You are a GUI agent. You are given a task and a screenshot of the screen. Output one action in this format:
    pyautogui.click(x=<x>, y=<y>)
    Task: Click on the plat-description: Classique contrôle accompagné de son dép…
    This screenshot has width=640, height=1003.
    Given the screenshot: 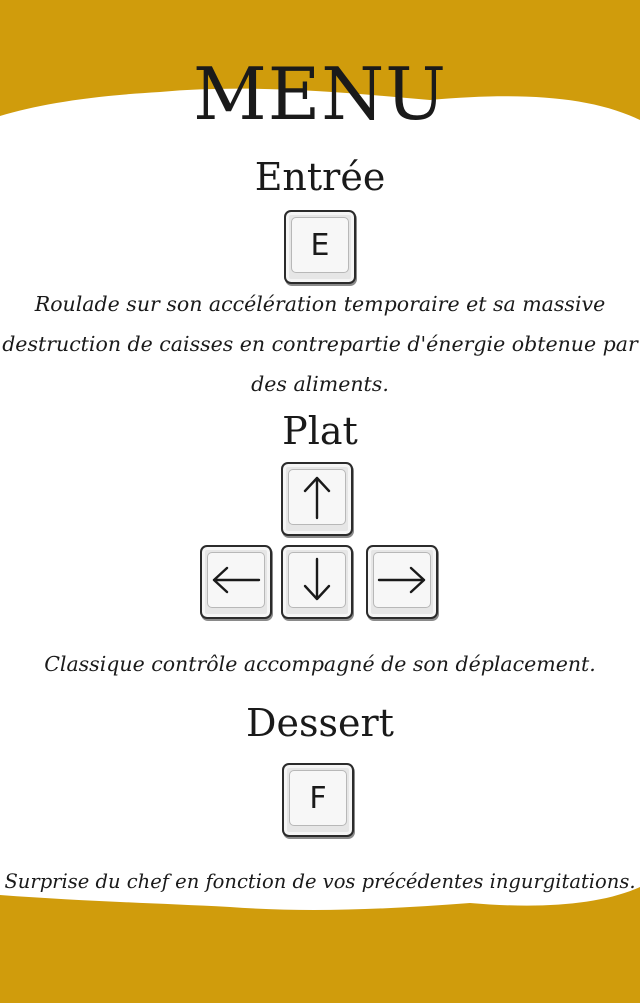 What is the action you would take?
    pyautogui.click(x=320, y=664)
    